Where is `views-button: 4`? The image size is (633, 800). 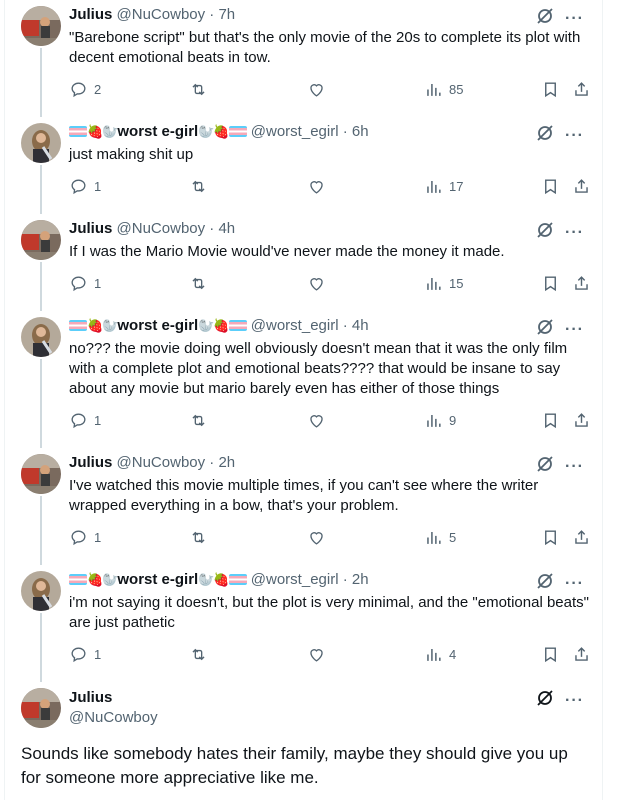
views-button: 4 is located at coordinates (440, 654).